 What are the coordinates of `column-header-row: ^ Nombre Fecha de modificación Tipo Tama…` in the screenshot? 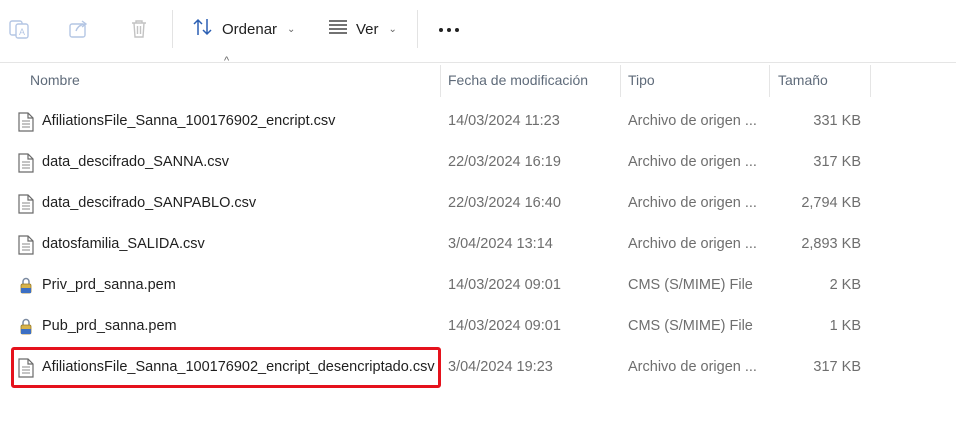 It's located at (478, 76).